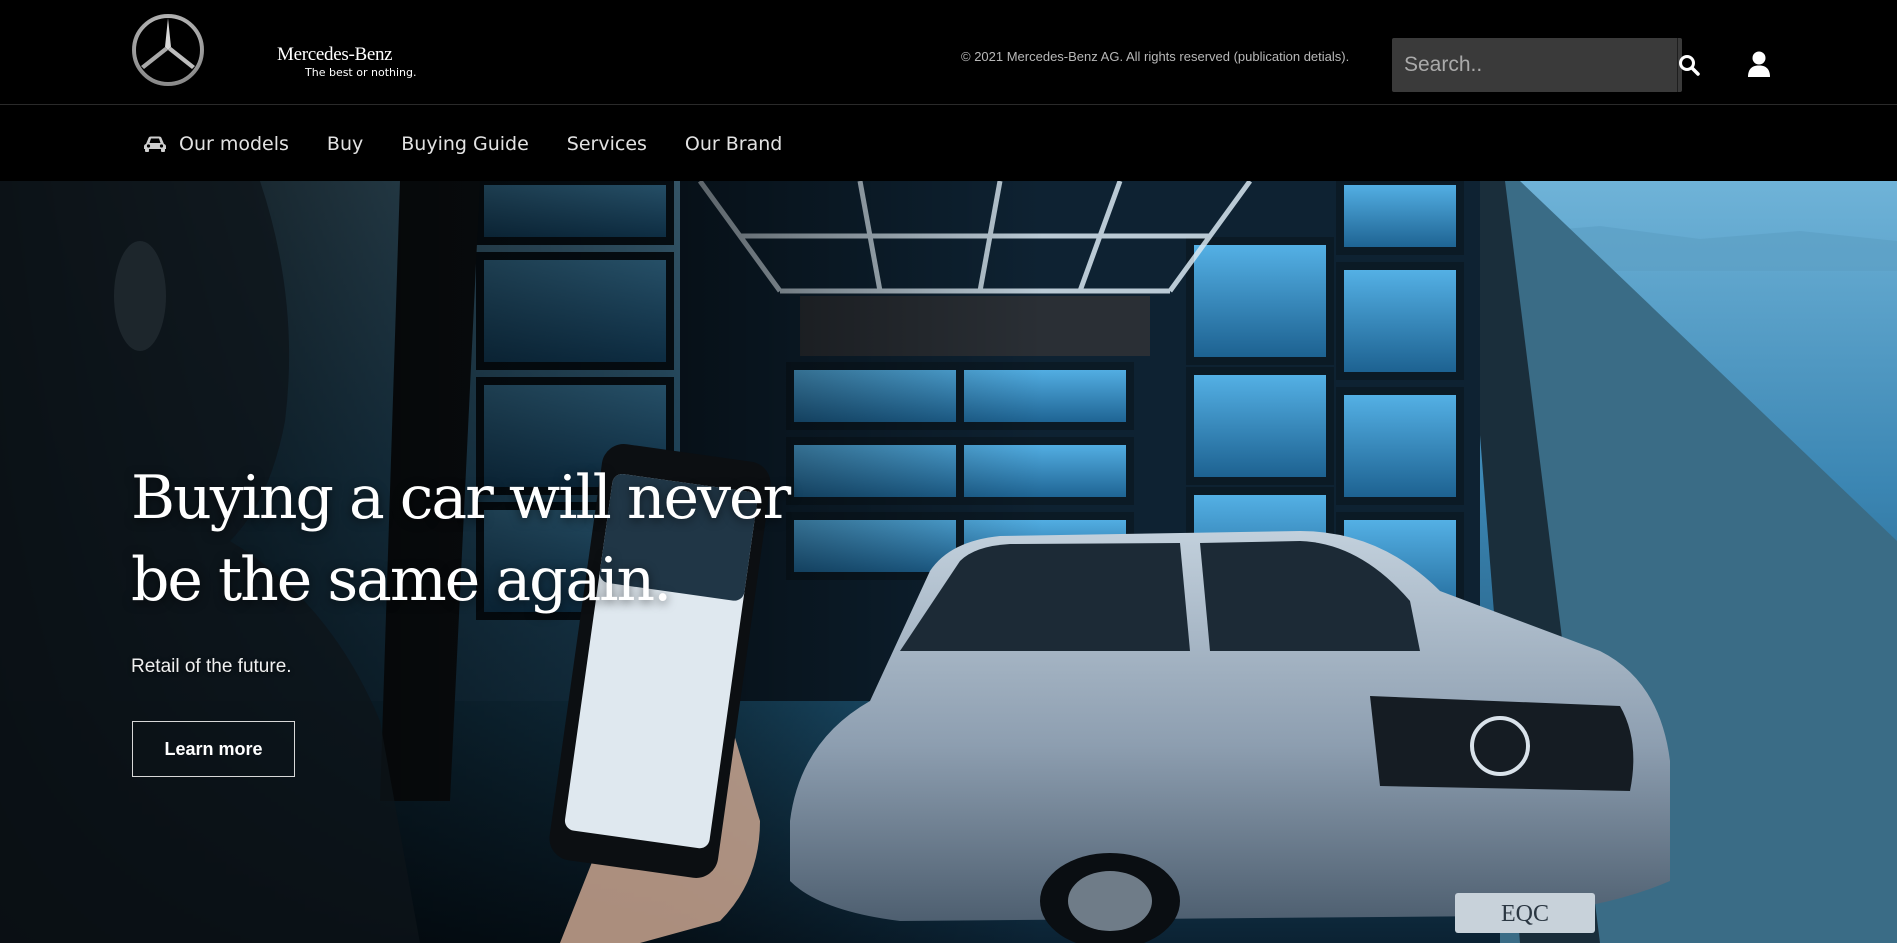 This screenshot has height=943, width=1897. I want to click on mercedes-star-icon, so click(168, 50).